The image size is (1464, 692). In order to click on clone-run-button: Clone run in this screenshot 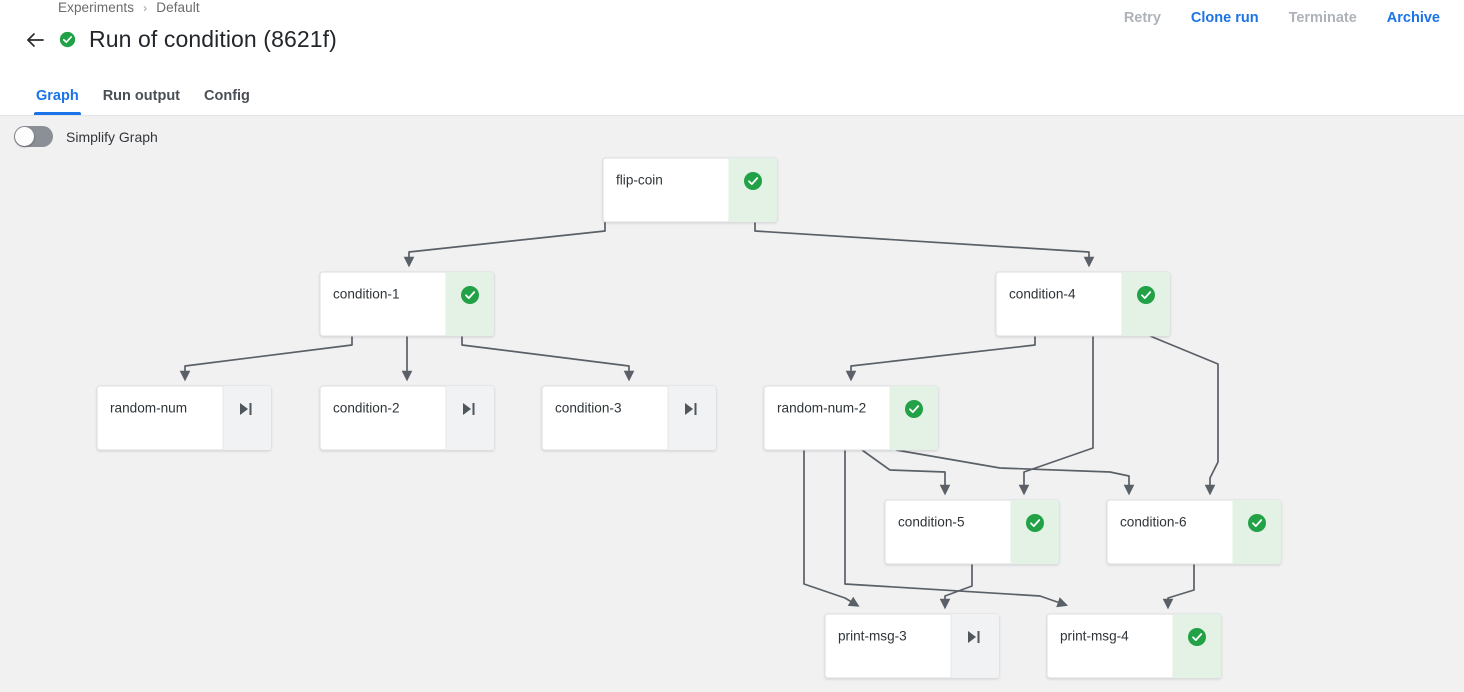, I will do `click(1225, 18)`.